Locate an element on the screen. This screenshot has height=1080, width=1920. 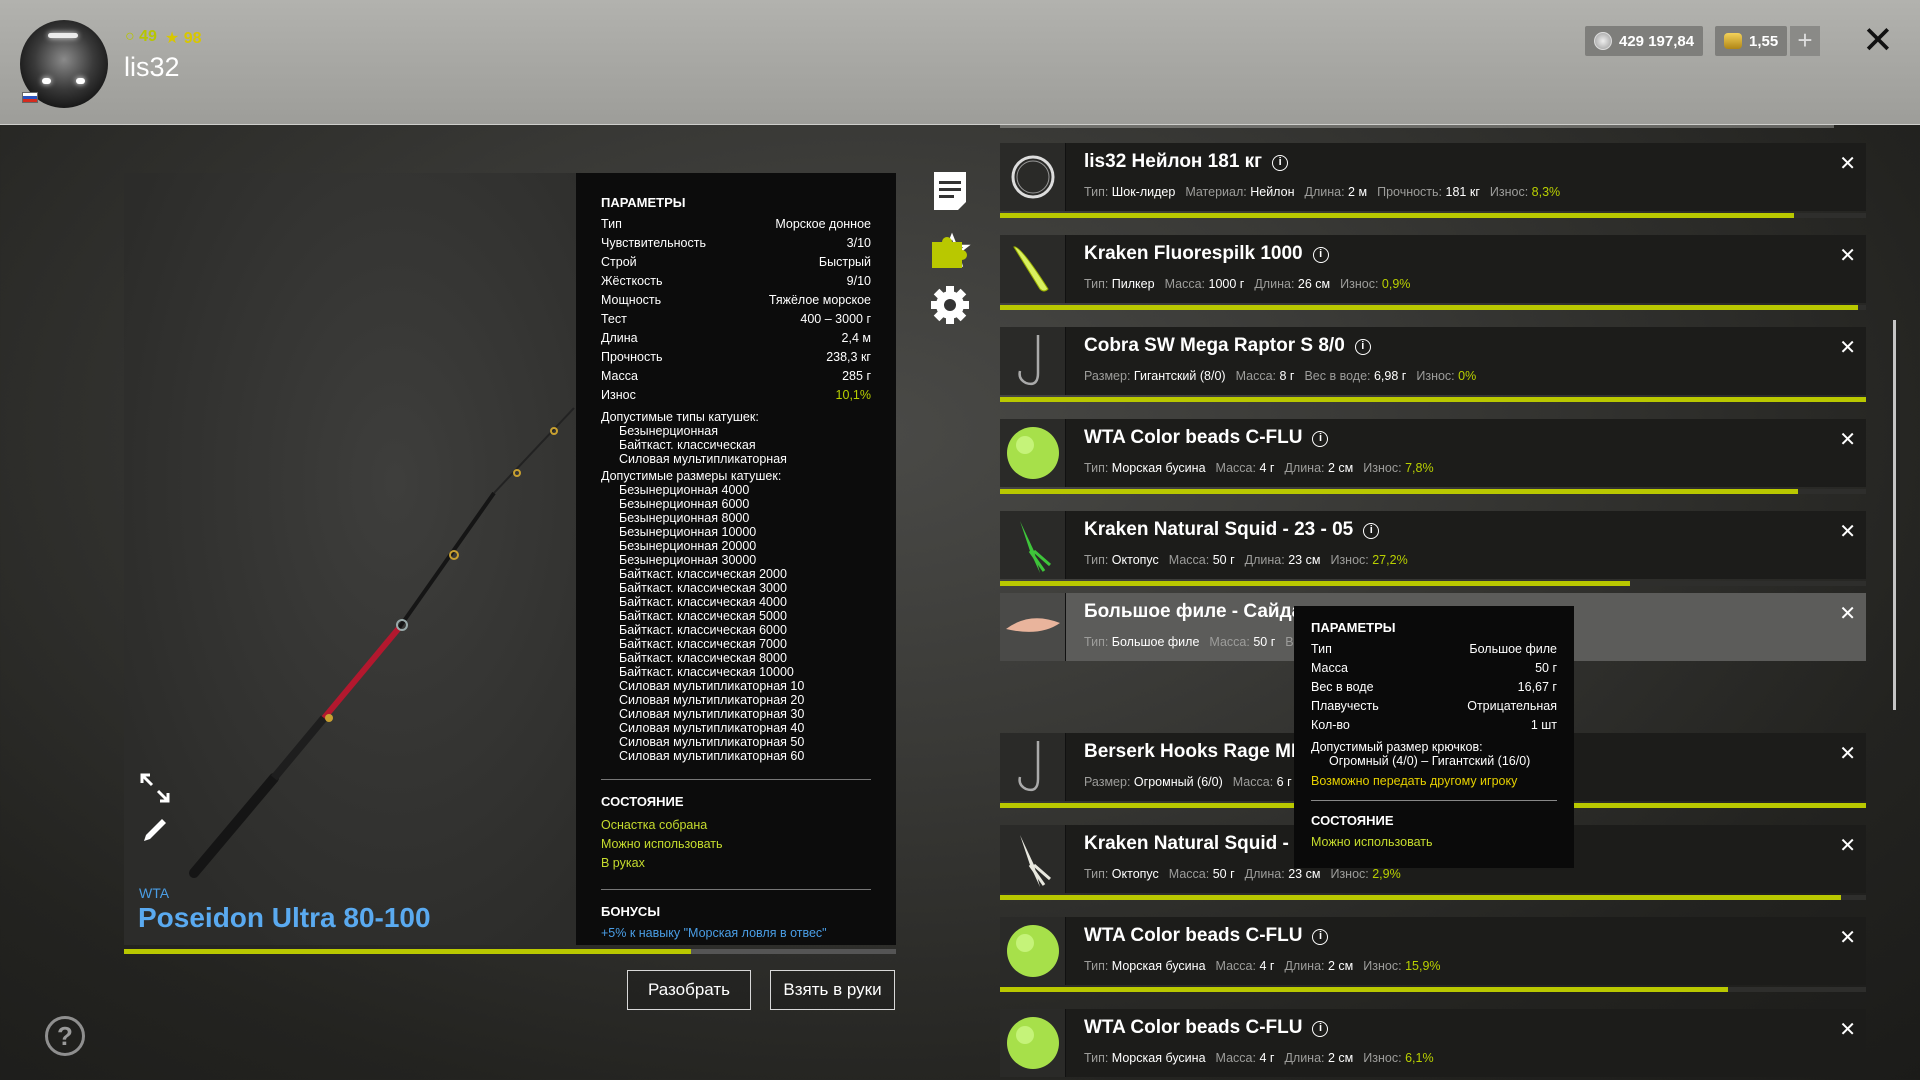
param-value: Быстрый is located at coordinates (844, 262).